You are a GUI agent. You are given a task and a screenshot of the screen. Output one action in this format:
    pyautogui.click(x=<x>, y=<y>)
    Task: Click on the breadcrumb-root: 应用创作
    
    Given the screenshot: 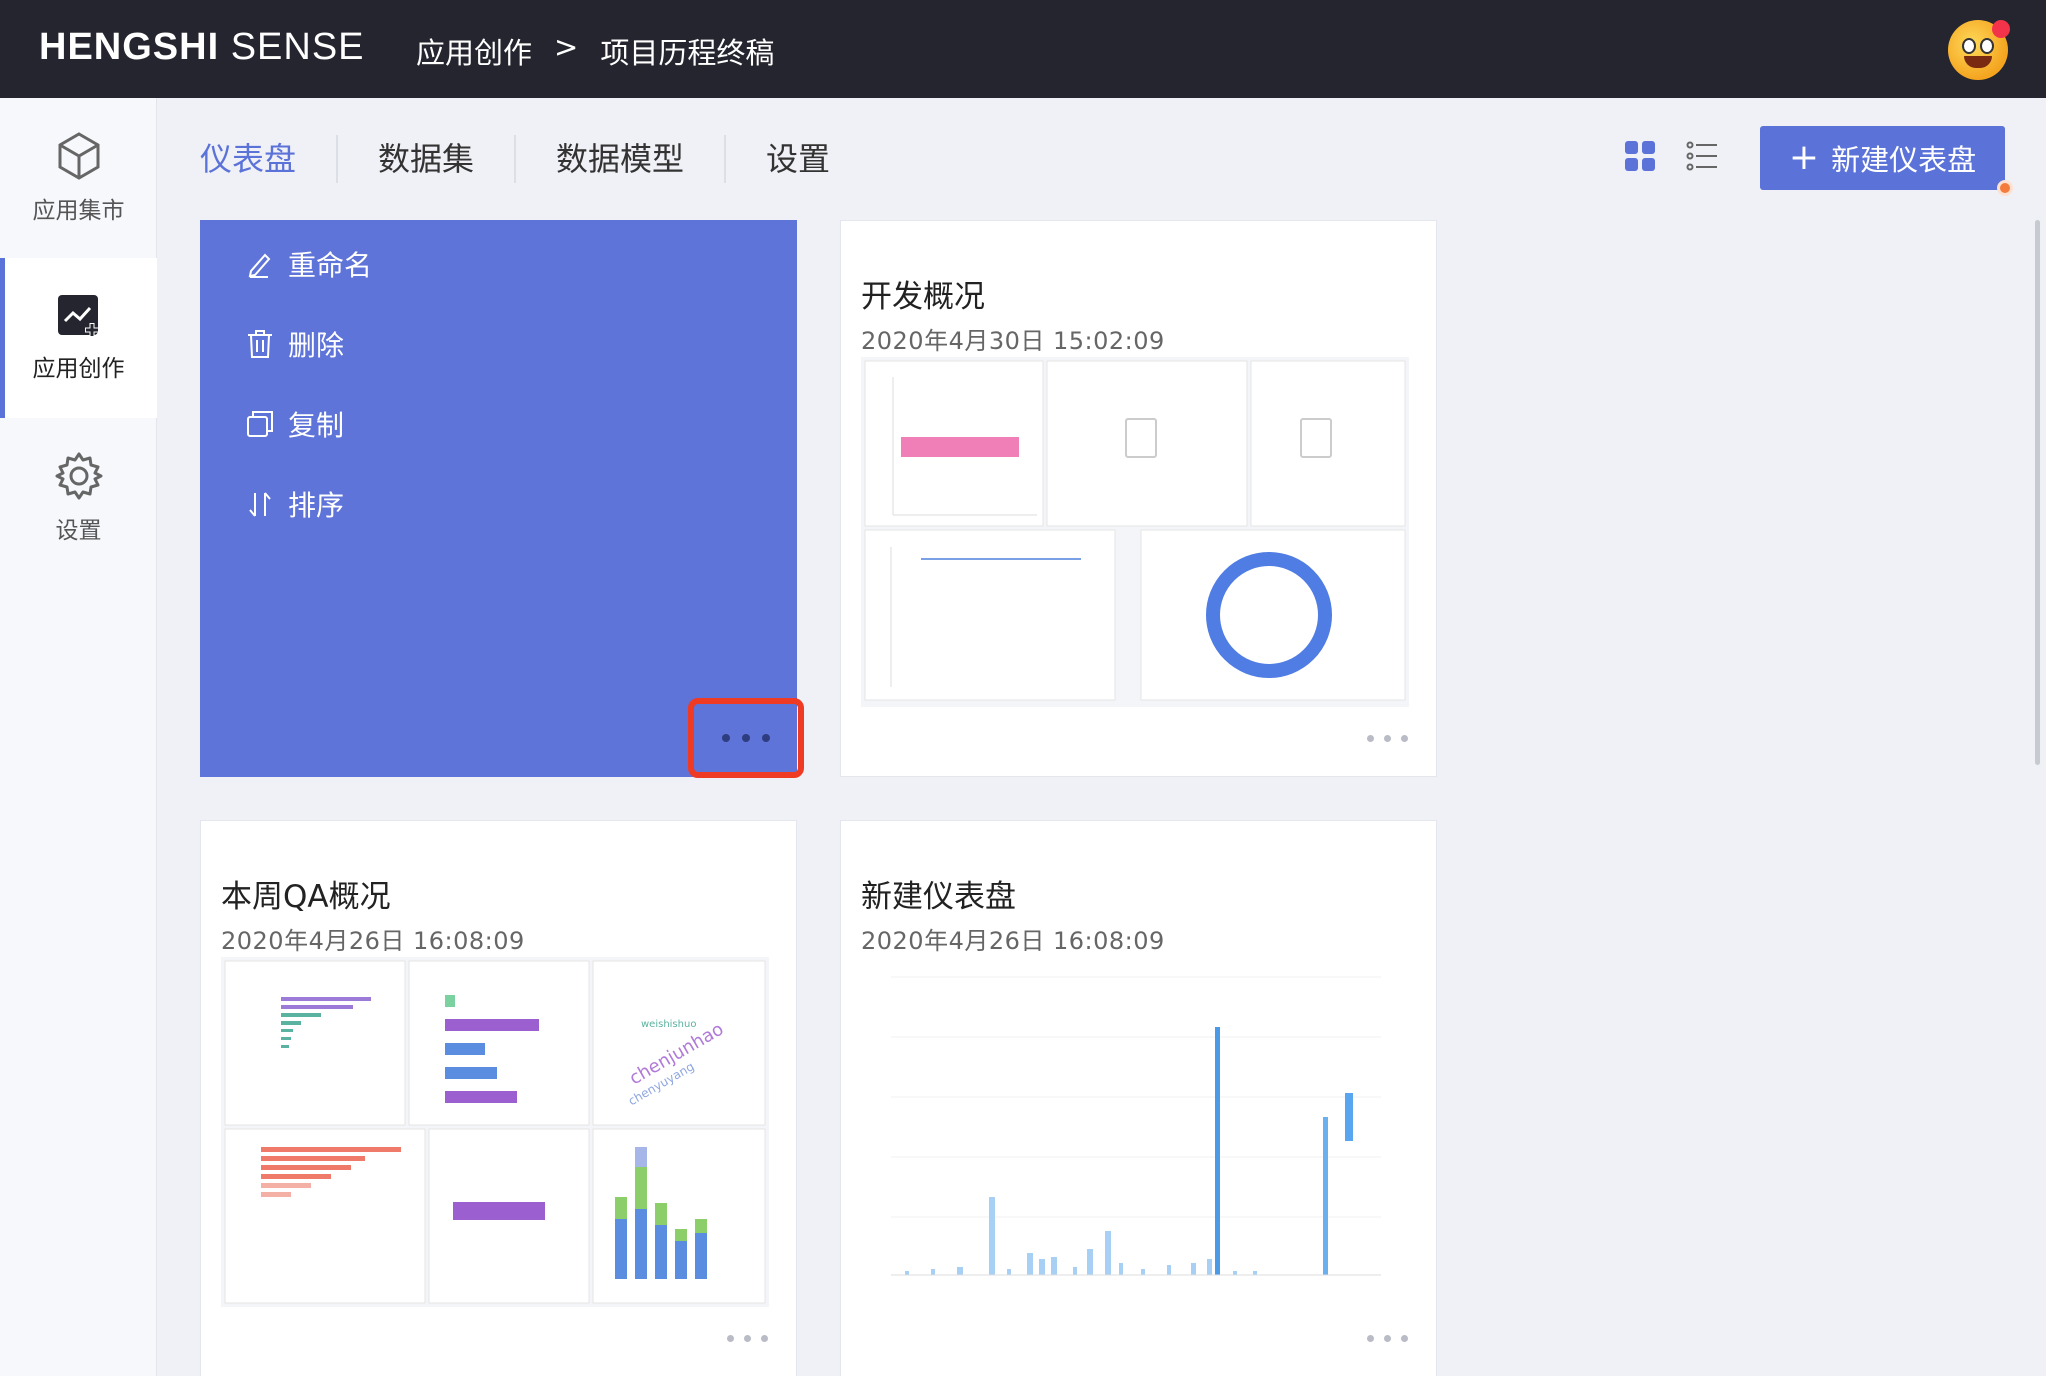 What is the action you would take?
    pyautogui.click(x=474, y=51)
    